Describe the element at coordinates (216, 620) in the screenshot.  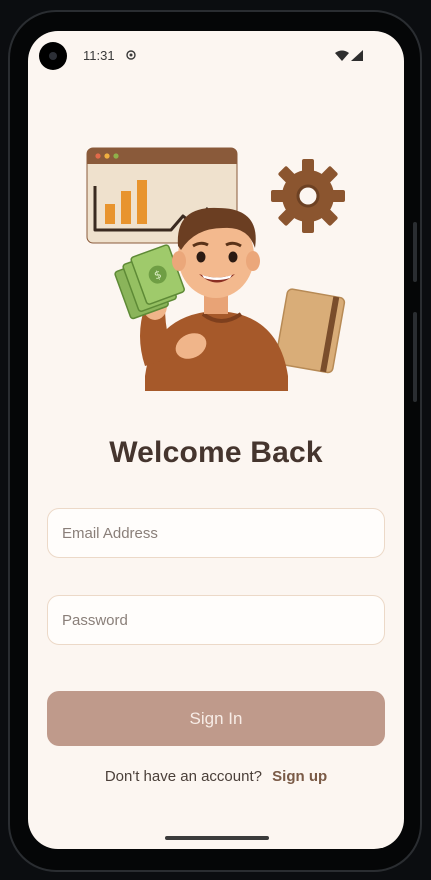
I see `password-field` at that location.